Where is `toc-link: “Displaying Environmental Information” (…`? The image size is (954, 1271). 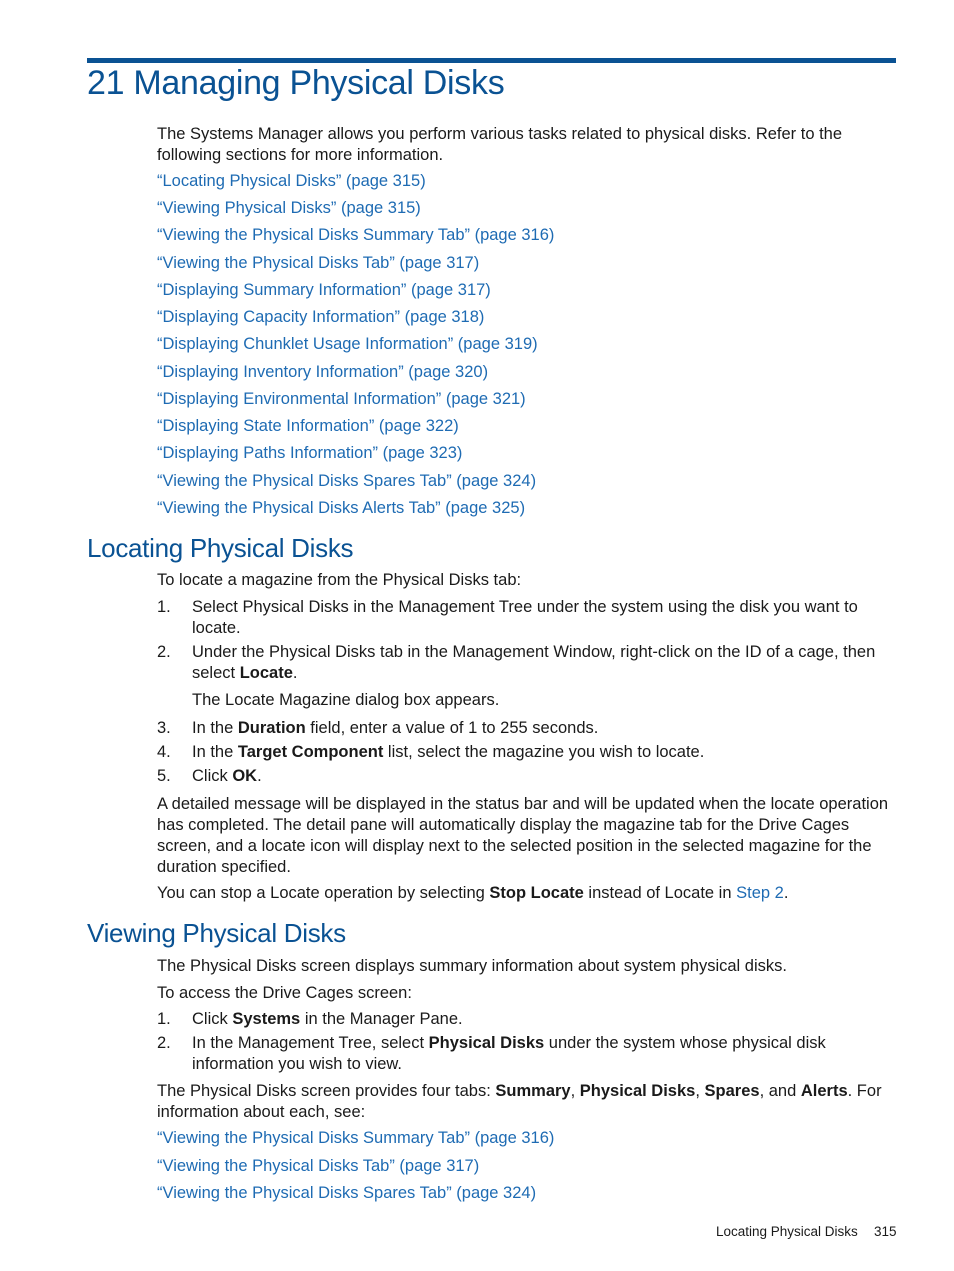 toc-link: “Displaying Environmental Information” (… is located at coordinates (341, 399).